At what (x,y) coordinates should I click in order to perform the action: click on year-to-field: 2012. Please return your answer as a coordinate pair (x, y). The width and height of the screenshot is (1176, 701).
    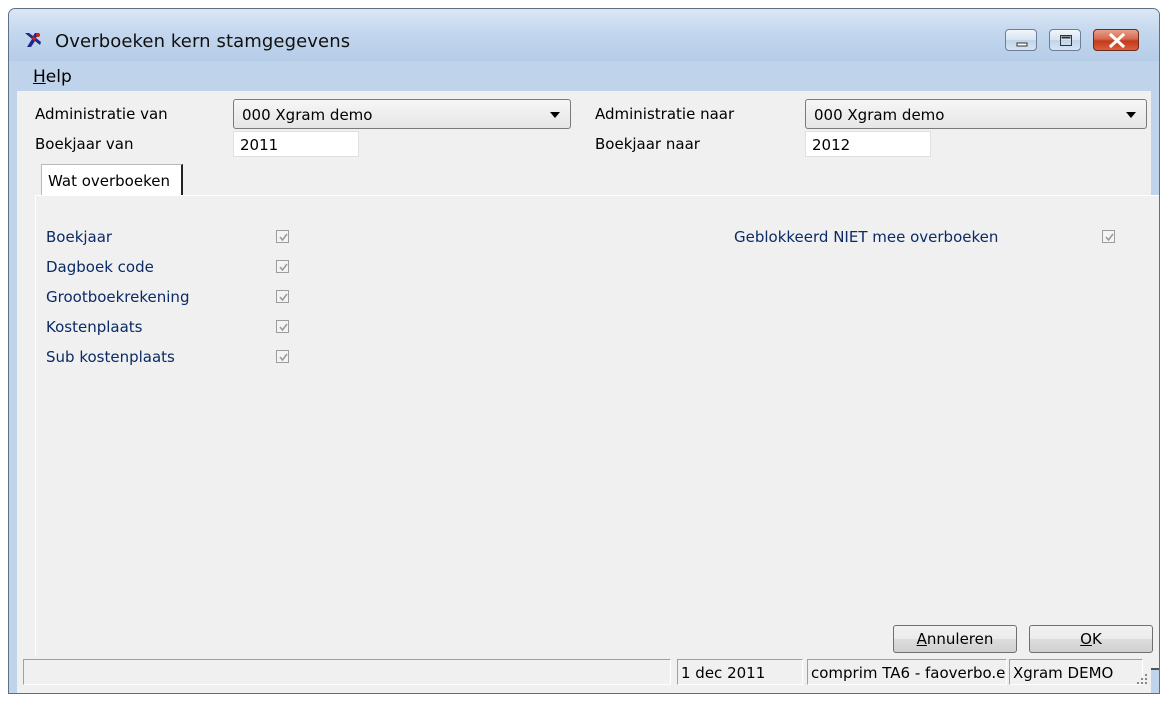
    Looking at the image, I should click on (868, 144).